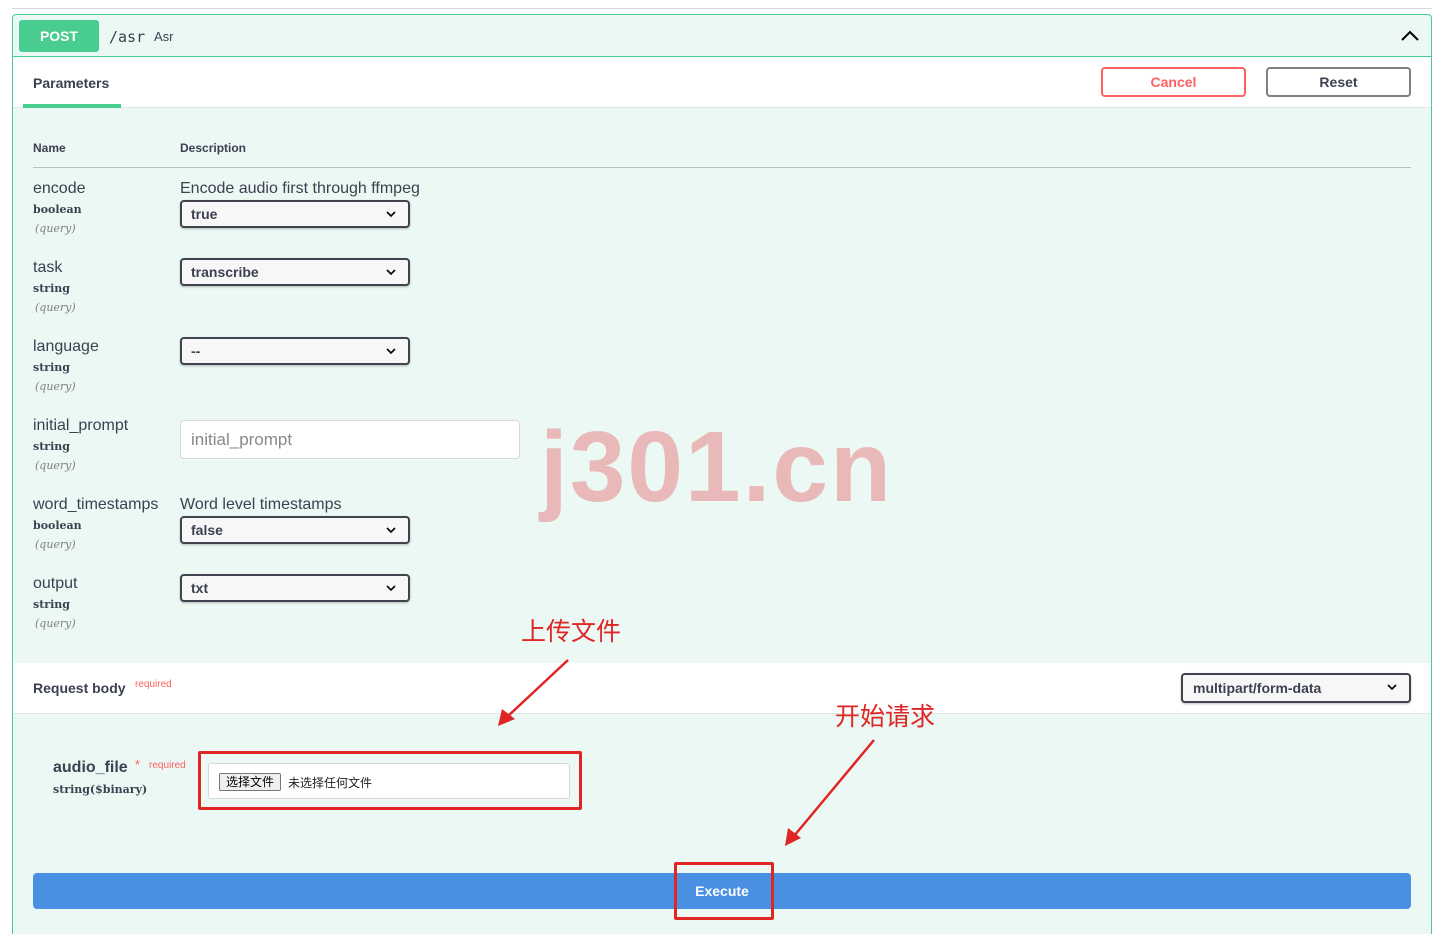  What do you see at coordinates (686, 752) in the screenshot?
I see `annotation-arrows` at bounding box center [686, 752].